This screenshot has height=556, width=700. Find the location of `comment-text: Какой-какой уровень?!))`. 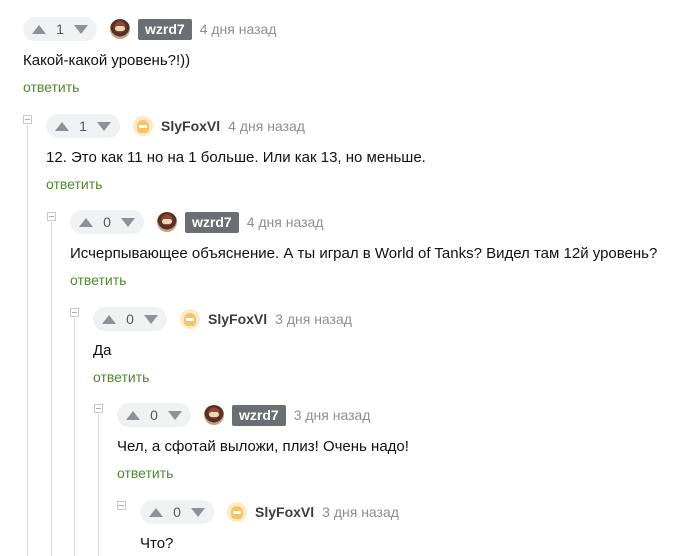

comment-text: Какой-какой уровень?!)) is located at coordinates (107, 60).